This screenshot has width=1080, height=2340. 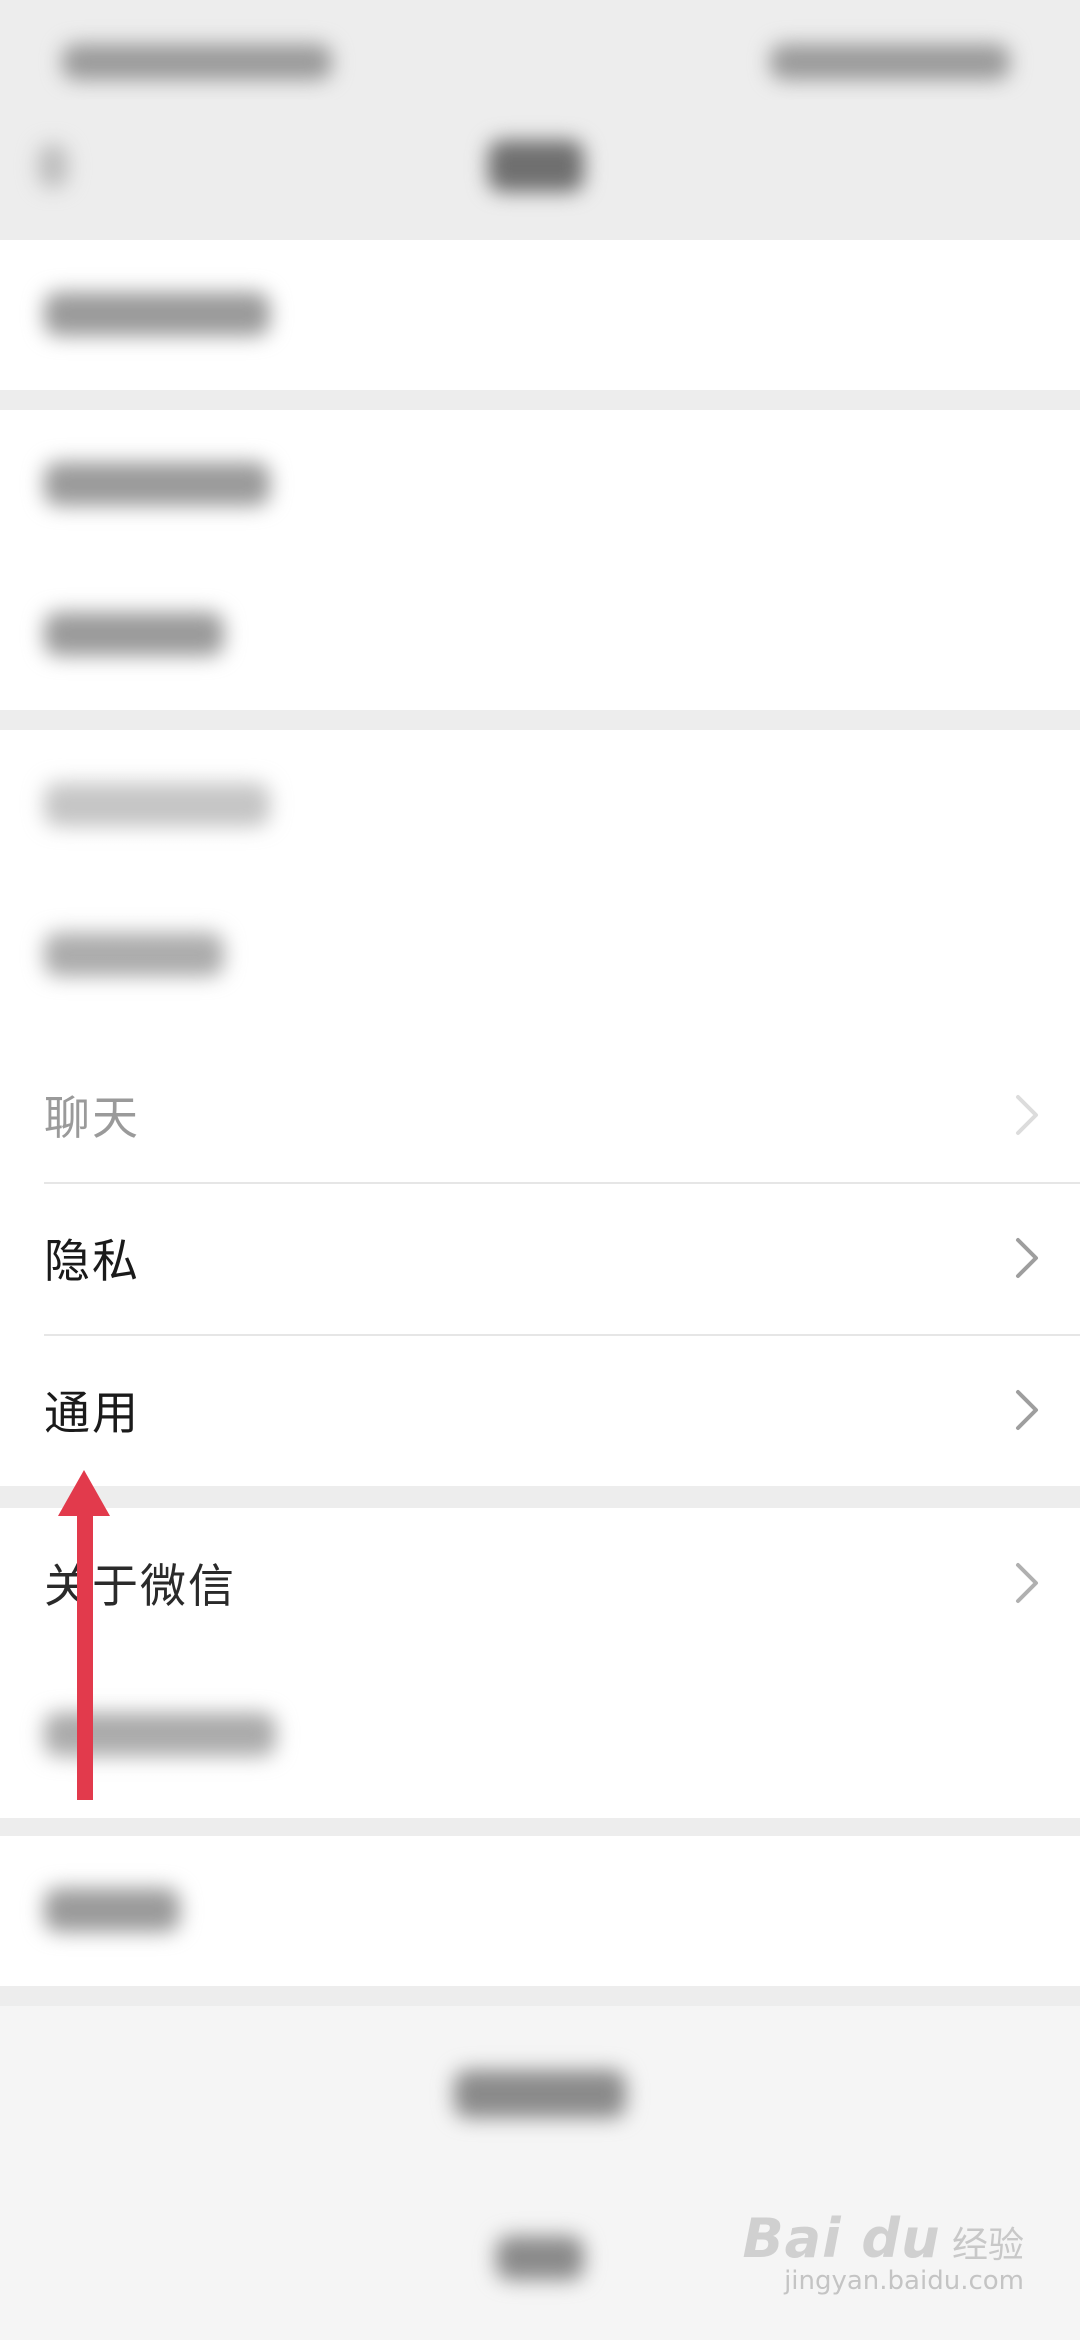 I want to click on settings-item-label: 隐私, so click(x=92, y=1261).